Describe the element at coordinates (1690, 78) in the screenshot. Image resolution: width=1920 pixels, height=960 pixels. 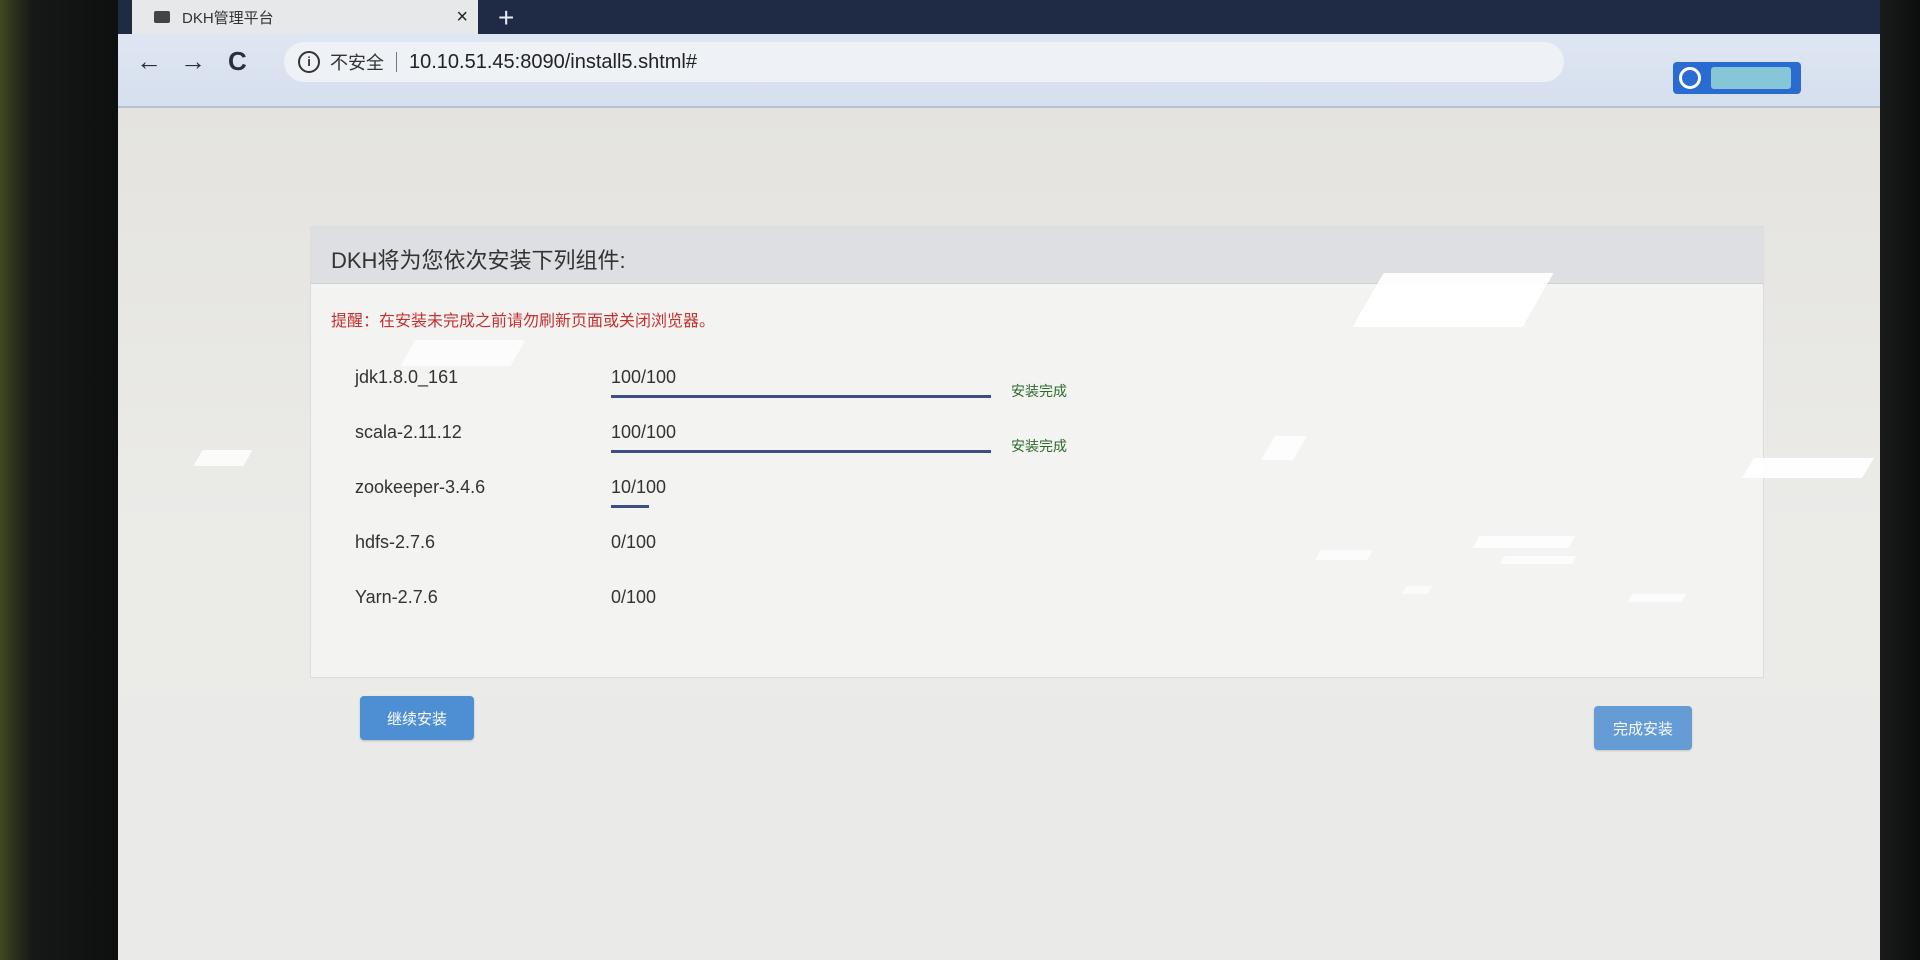
I see `extension-logo-icon` at that location.